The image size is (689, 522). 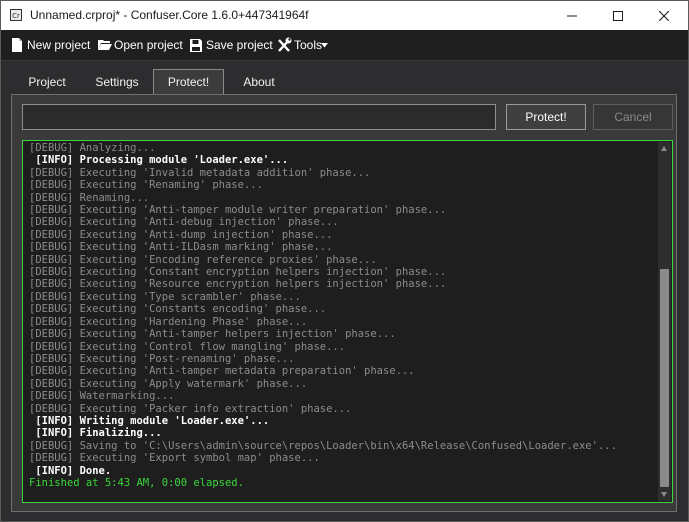 I want to click on save-project-button: Save project, so click(x=231, y=45).